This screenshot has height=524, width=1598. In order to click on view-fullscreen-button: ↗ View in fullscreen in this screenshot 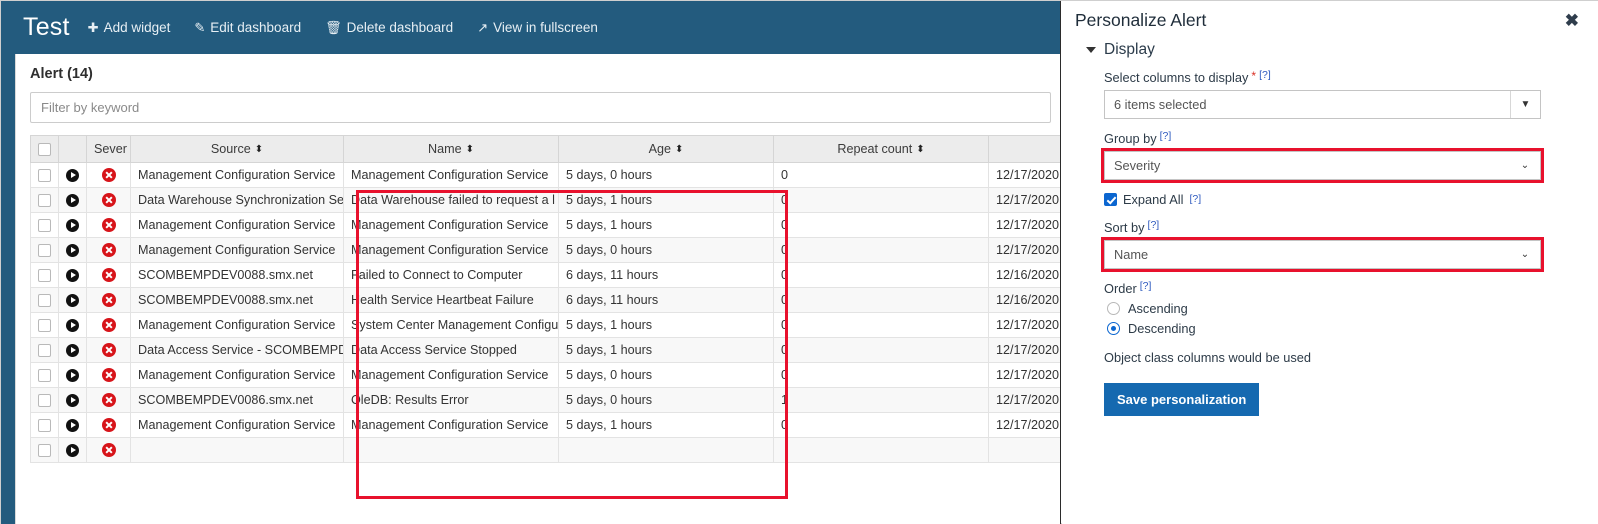, I will do `click(537, 27)`.